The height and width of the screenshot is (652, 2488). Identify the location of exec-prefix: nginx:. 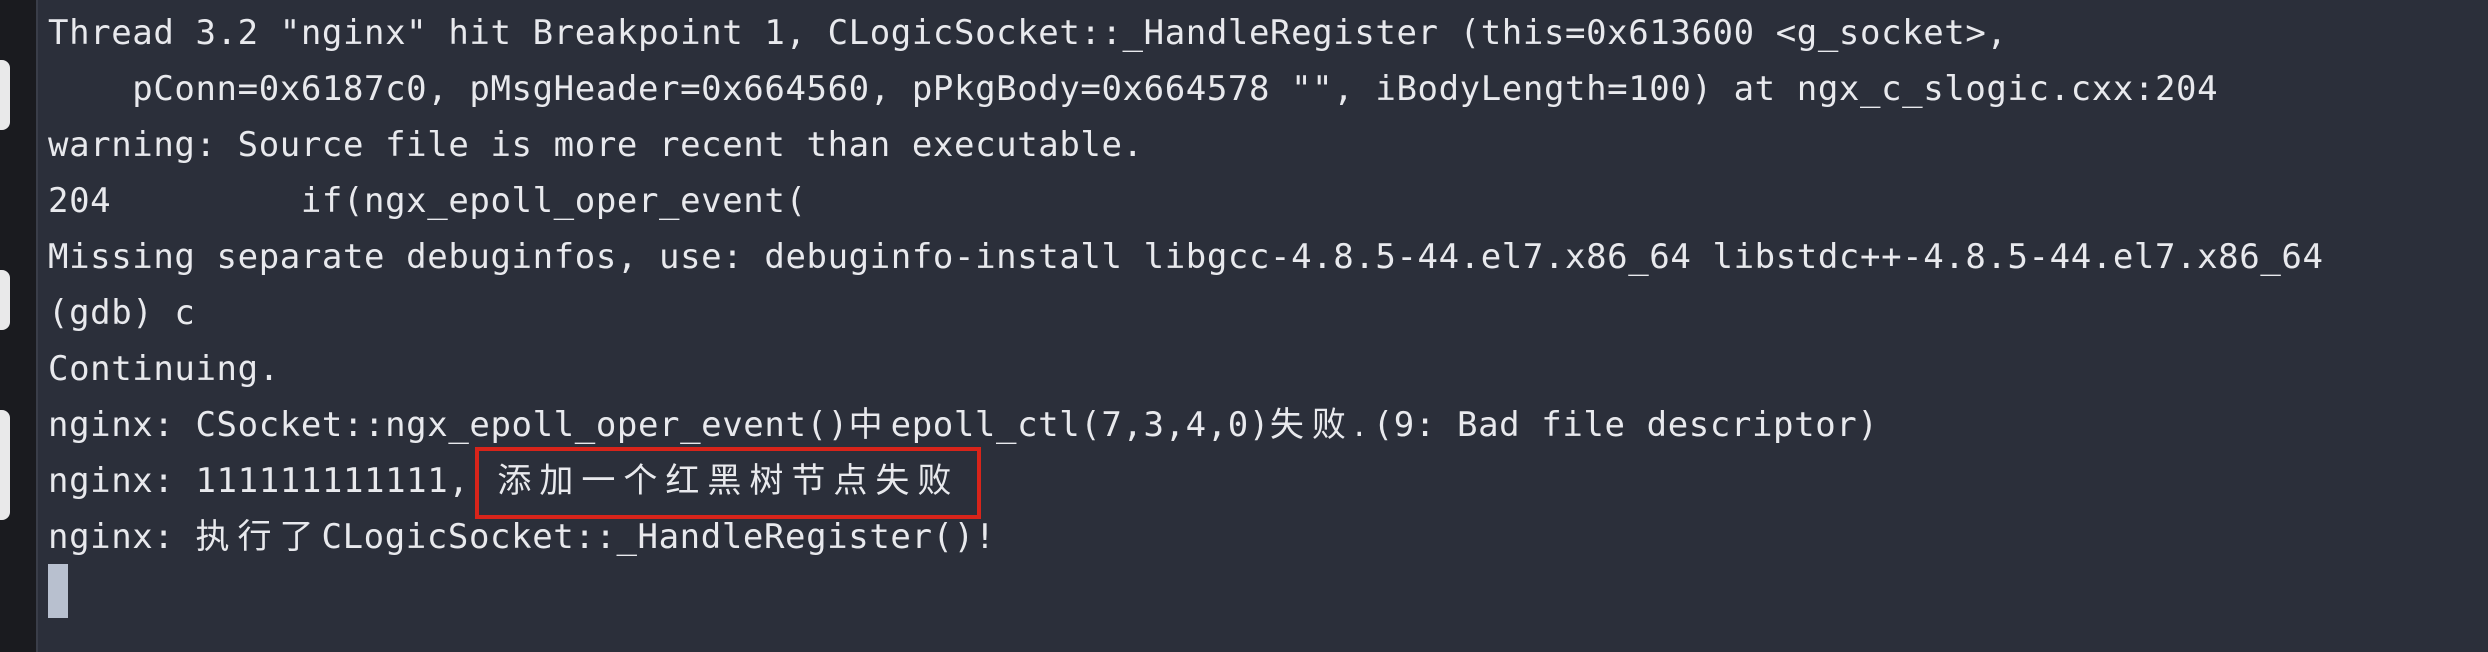
(122, 537).